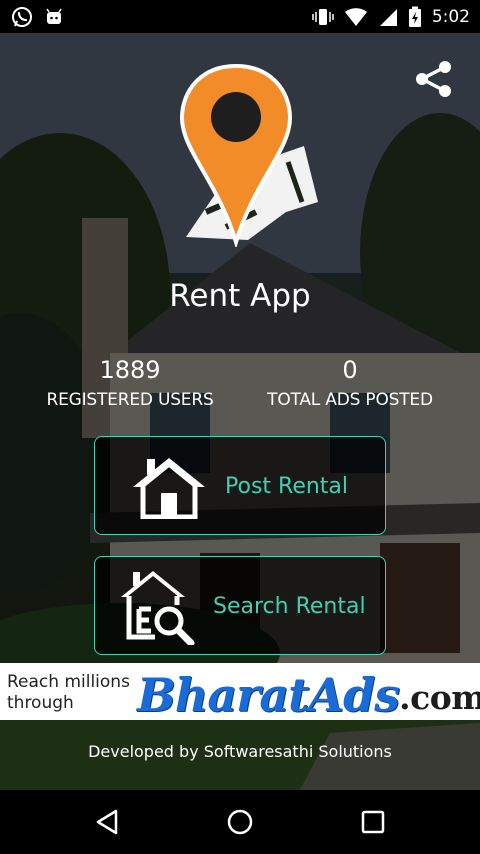  I want to click on ad-banner: Reach millions through BharatAds .com, so click(240, 691).